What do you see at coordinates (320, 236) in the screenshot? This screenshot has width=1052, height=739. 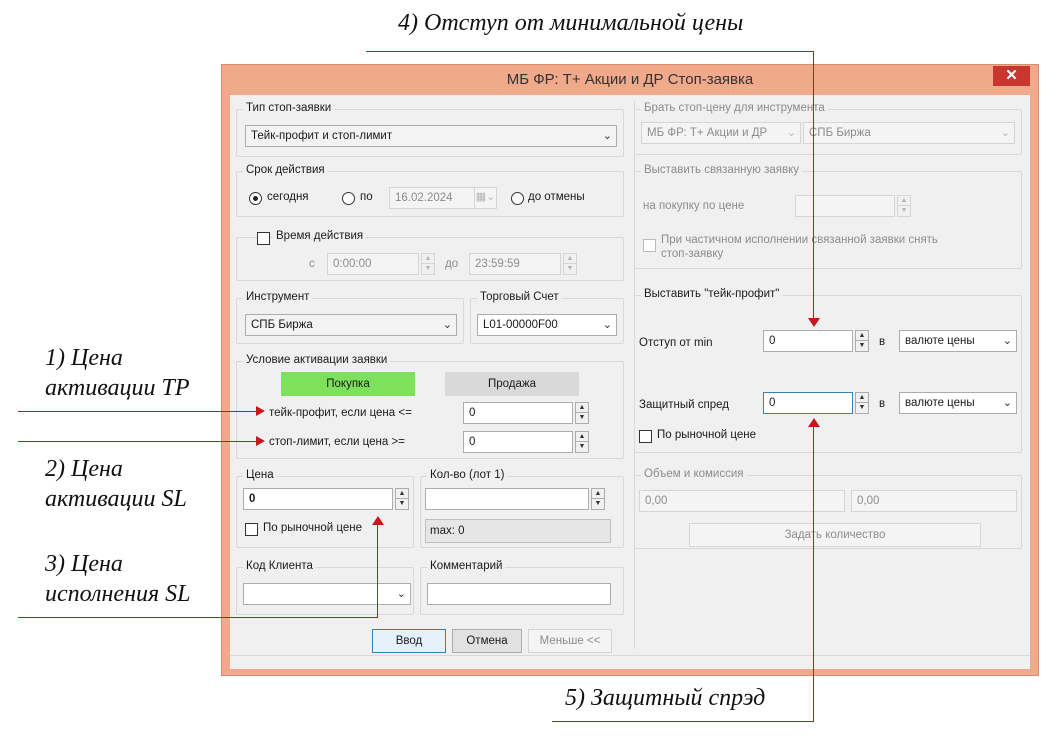 I see `time-legend: Время действия` at bounding box center [320, 236].